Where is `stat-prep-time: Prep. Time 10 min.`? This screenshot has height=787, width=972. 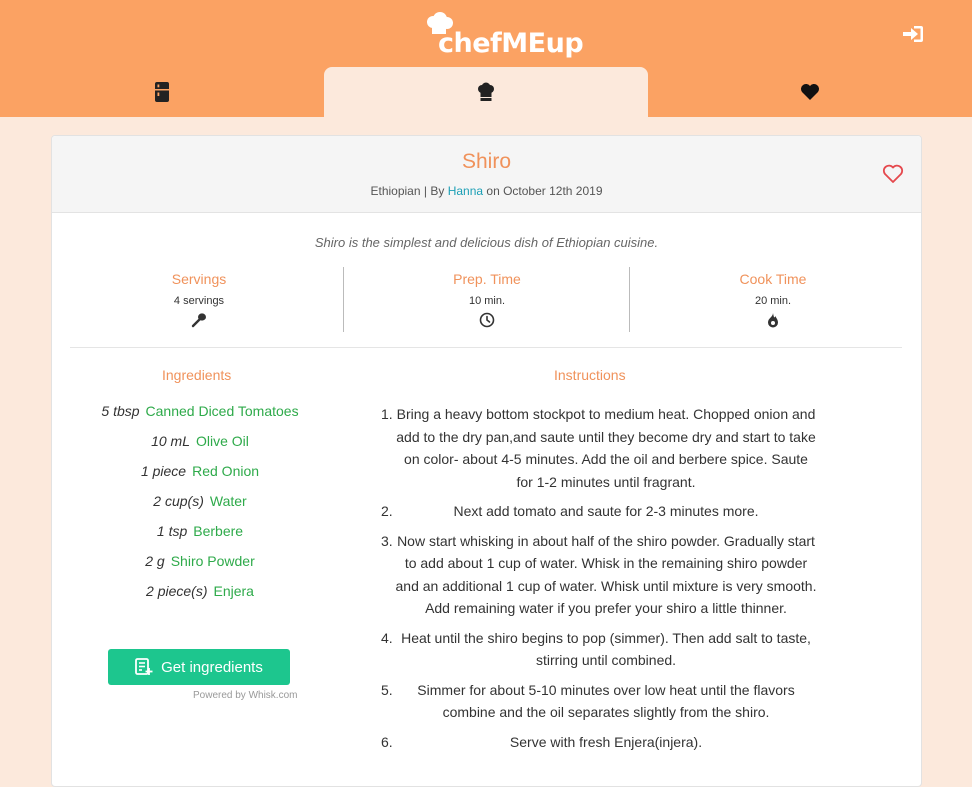
stat-prep-time: Prep. Time 10 min. is located at coordinates (487, 302).